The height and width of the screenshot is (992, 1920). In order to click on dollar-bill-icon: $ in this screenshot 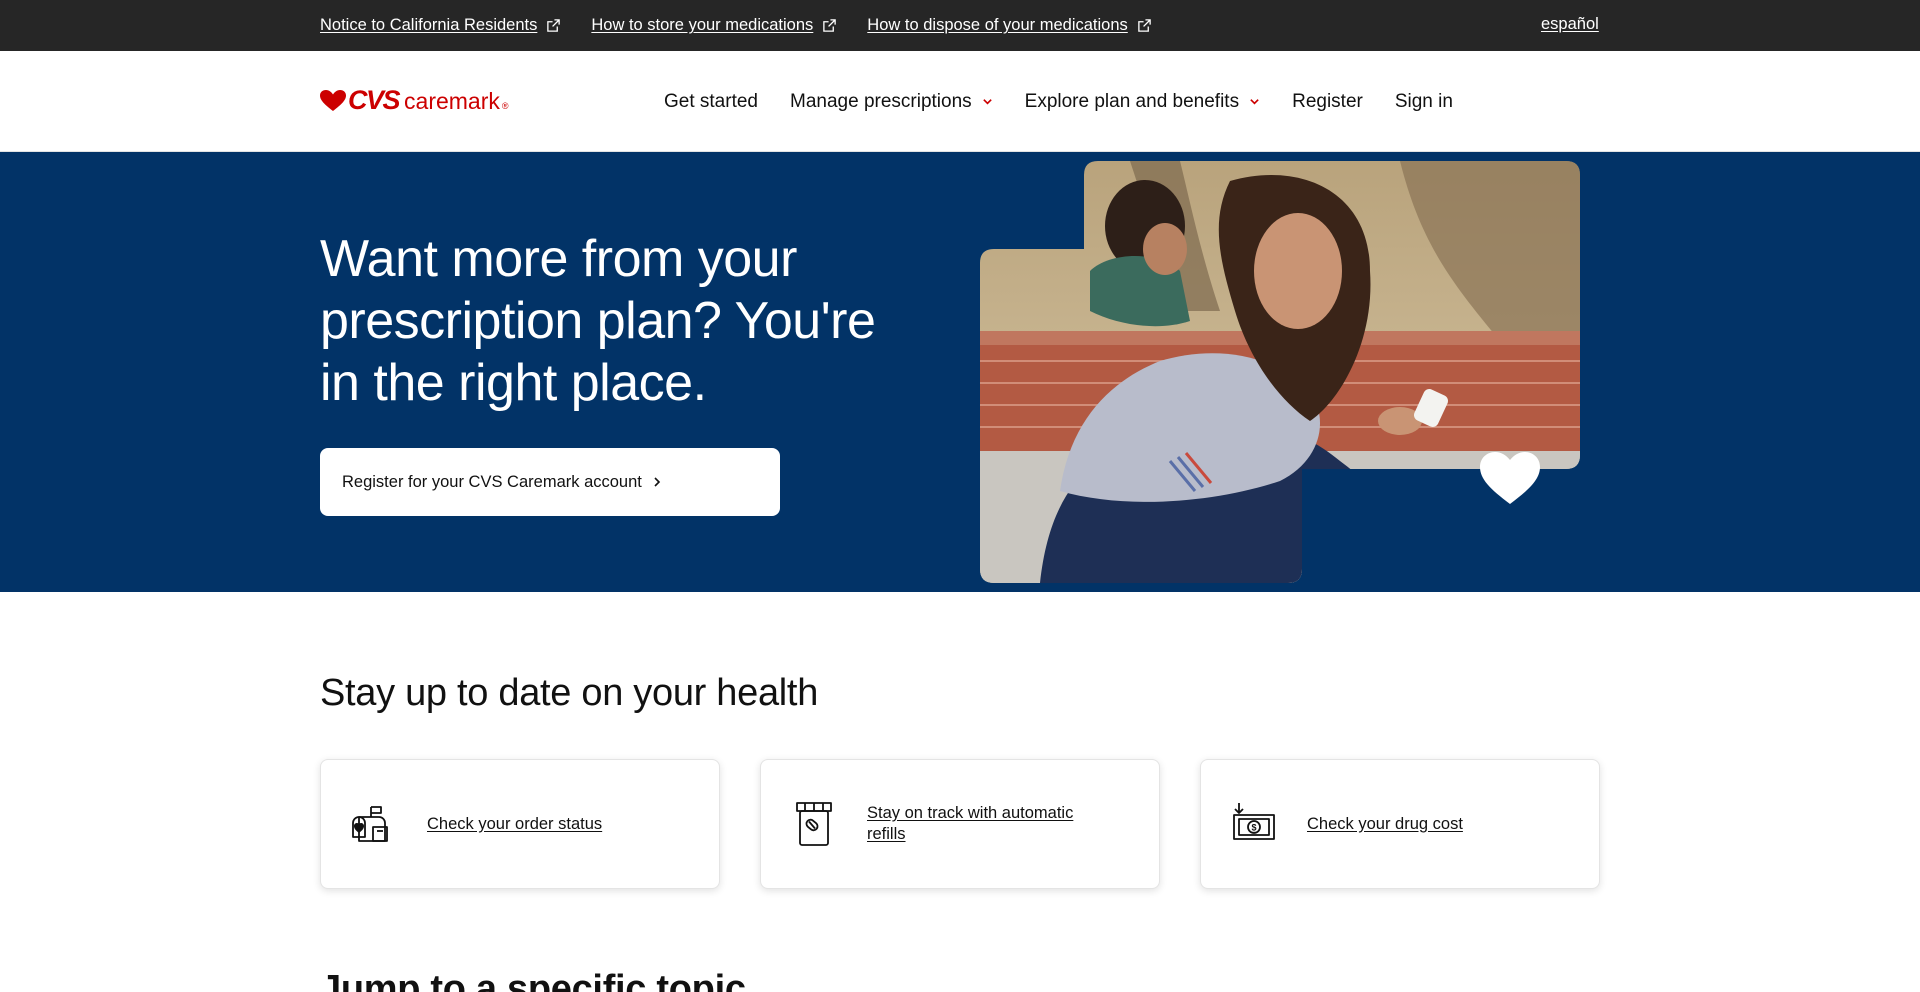, I will do `click(1254, 821)`.